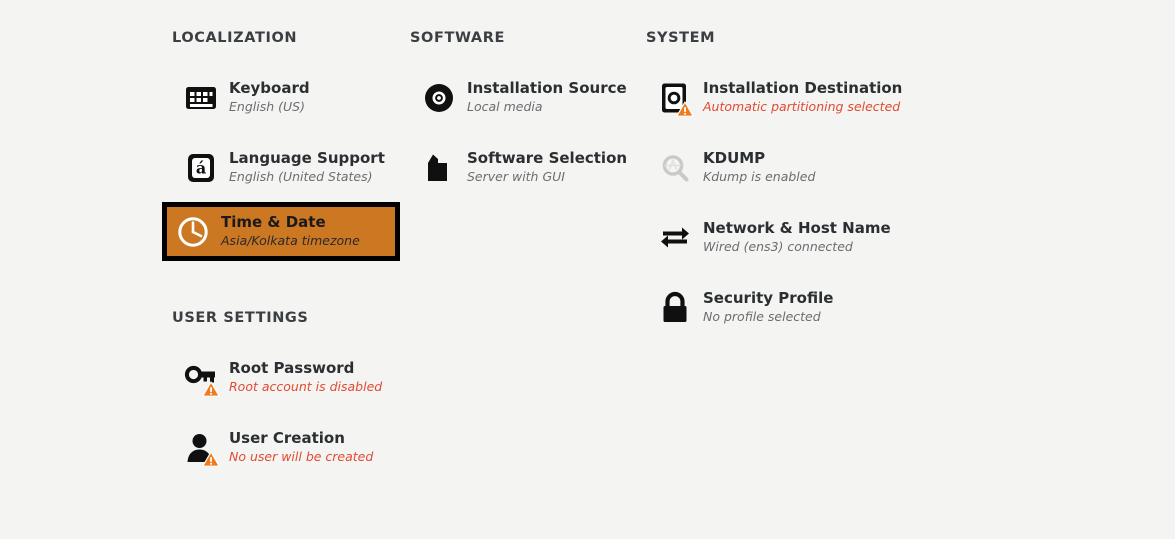  Describe the element at coordinates (505, 106) in the screenshot. I see `spoke-status: Local media` at that location.